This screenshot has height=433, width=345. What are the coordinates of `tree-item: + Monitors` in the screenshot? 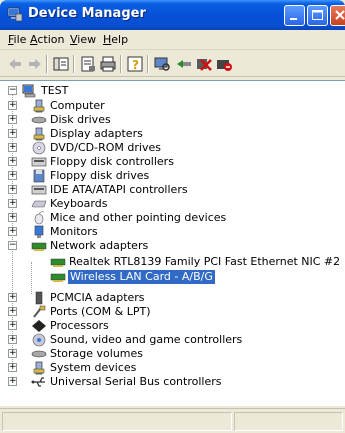 It's located at (158, 232).